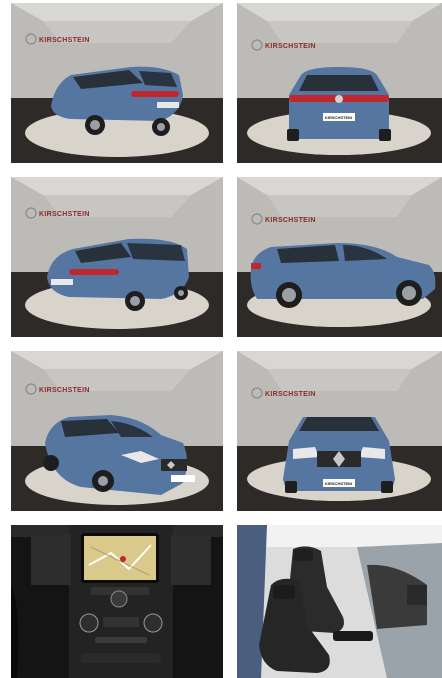  I want to click on photo-seats, so click(339, 601).